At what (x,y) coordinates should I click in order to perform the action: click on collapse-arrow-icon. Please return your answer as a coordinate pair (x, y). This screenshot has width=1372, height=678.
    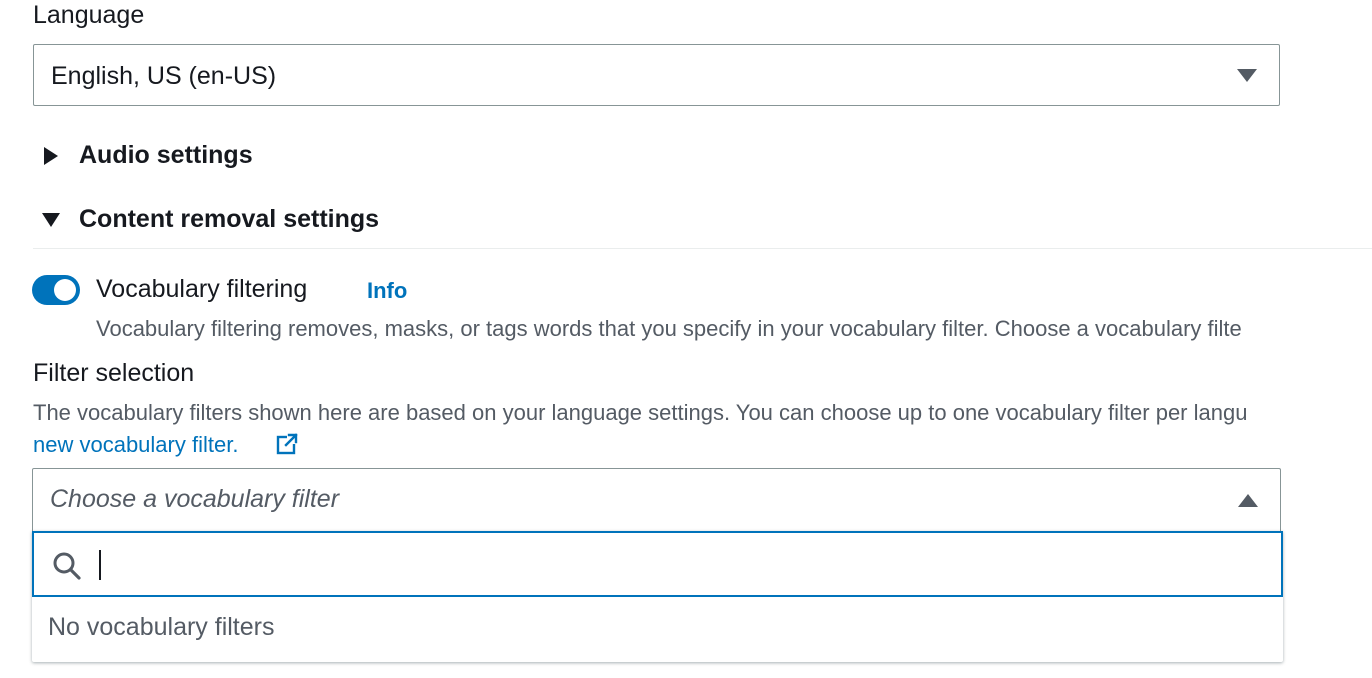
    Looking at the image, I should click on (51, 220).